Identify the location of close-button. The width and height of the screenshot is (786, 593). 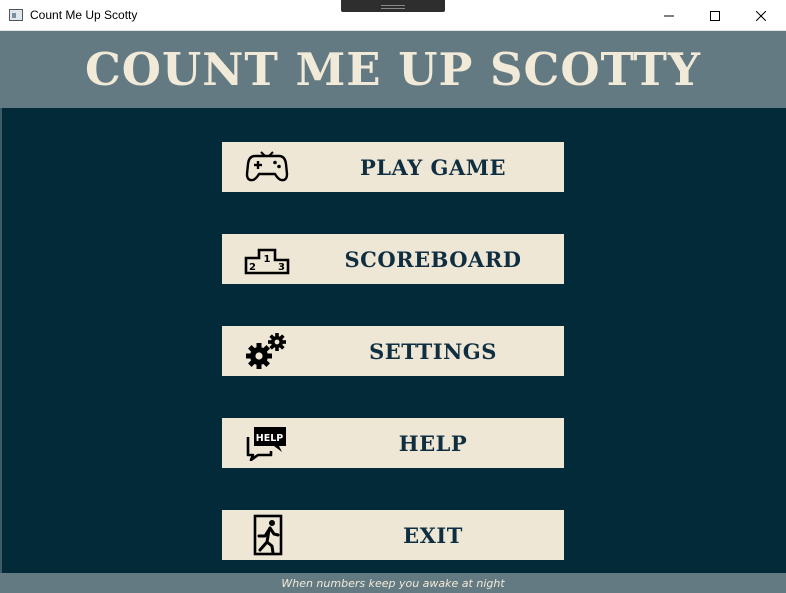
(761, 15).